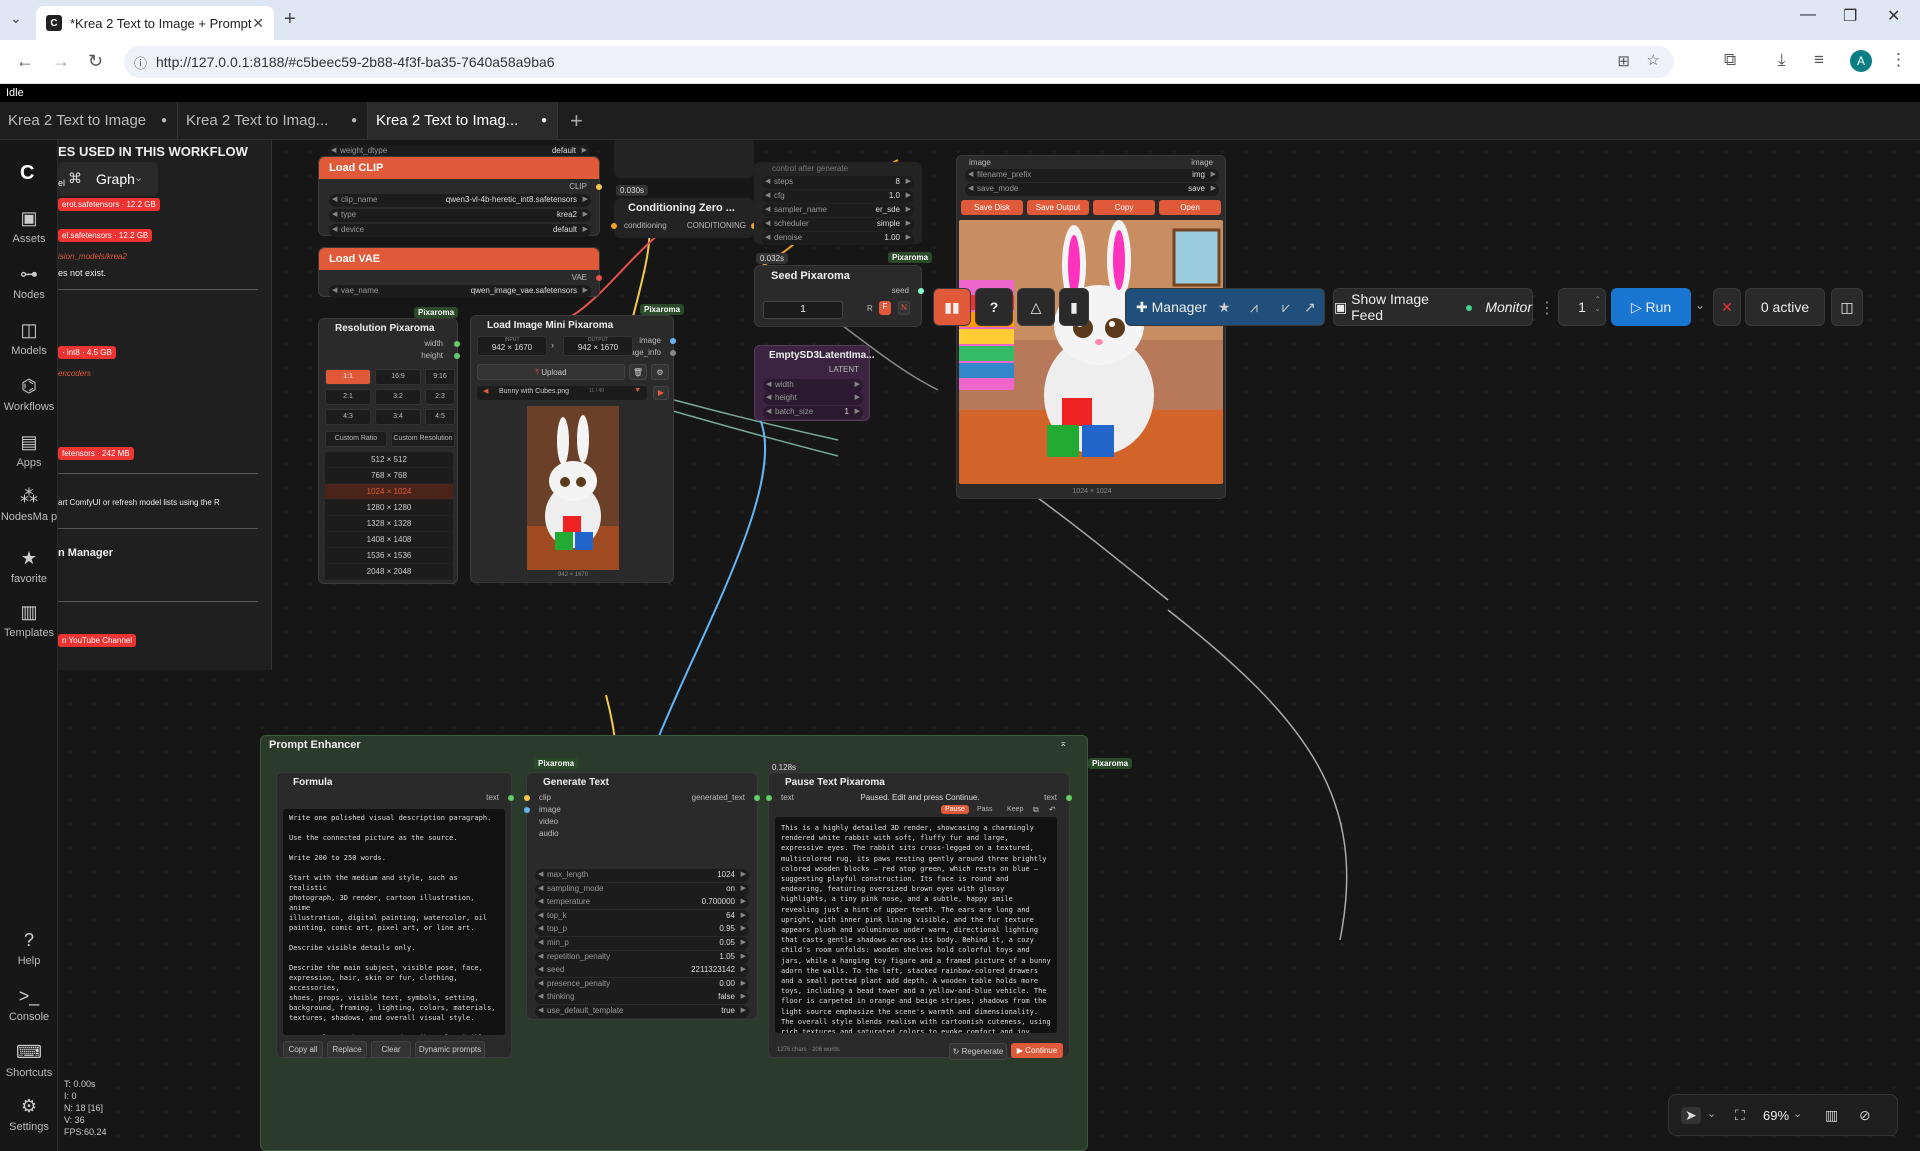  What do you see at coordinates (29, 620) in the screenshot?
I see `sidebar-item-templates: ▥ Templates` at bounding box center [29, 620].